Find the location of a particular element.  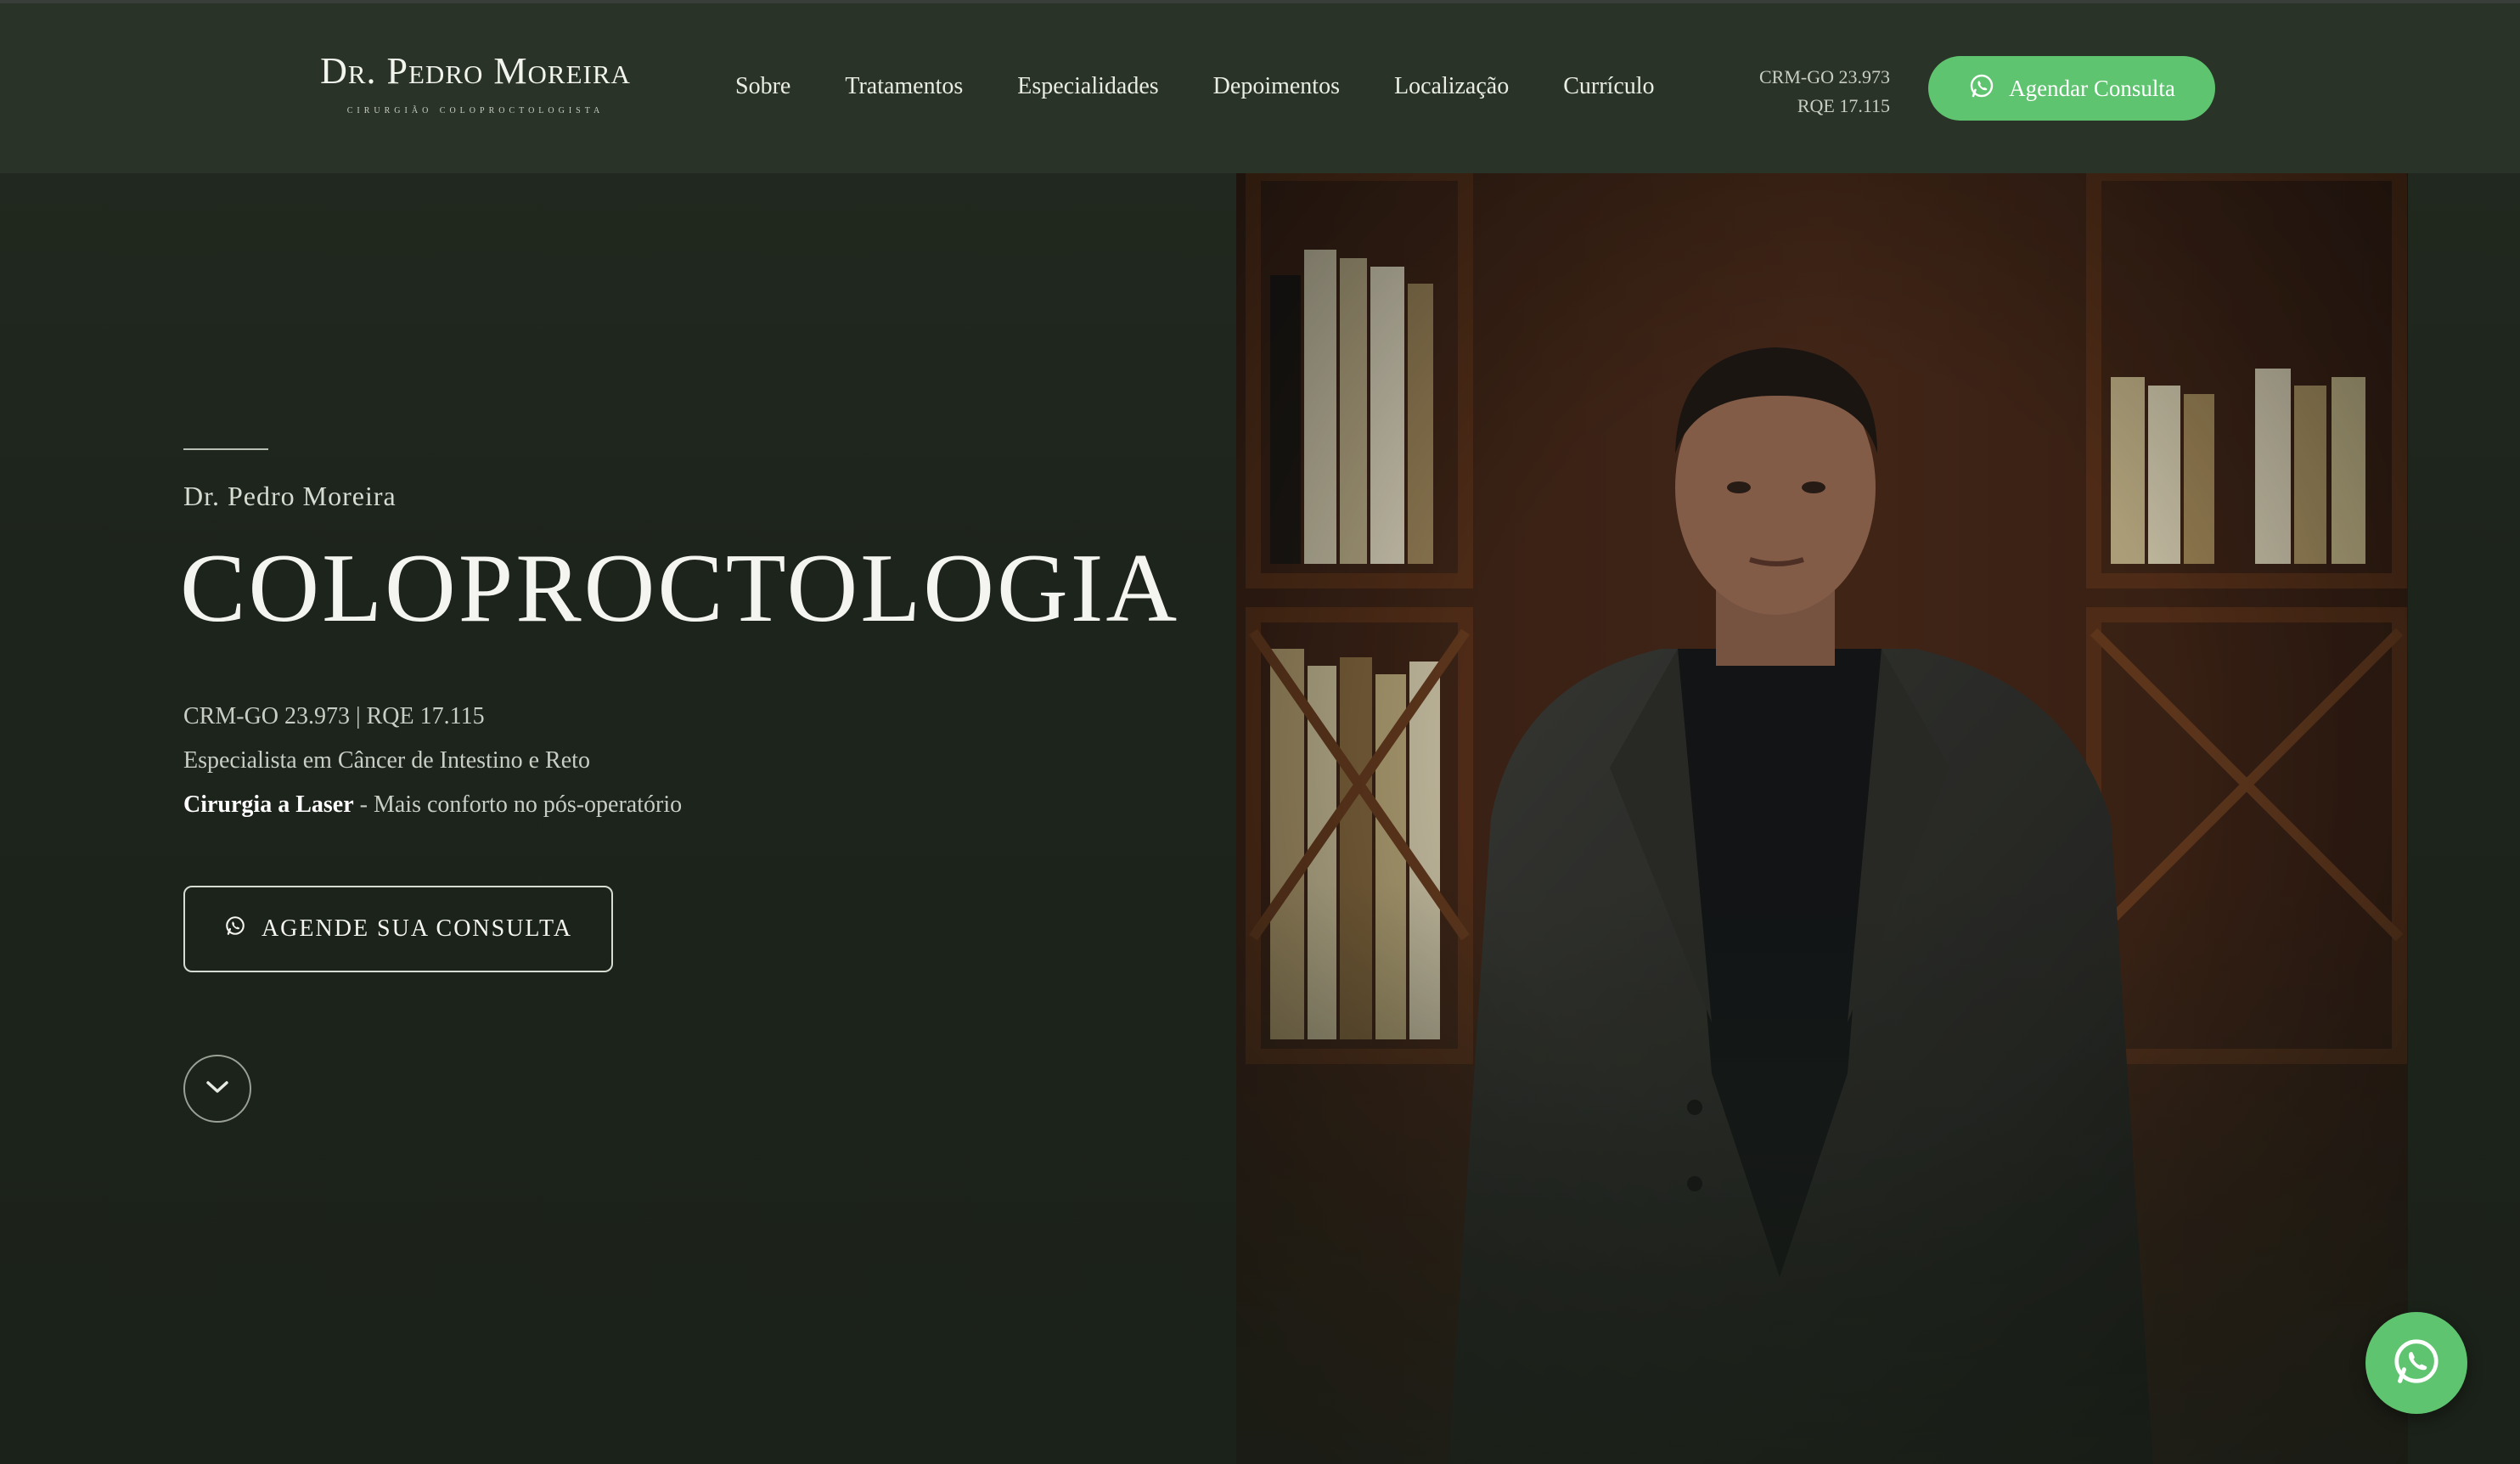

chevron-down-icon is located at coordinates (218, 1089).